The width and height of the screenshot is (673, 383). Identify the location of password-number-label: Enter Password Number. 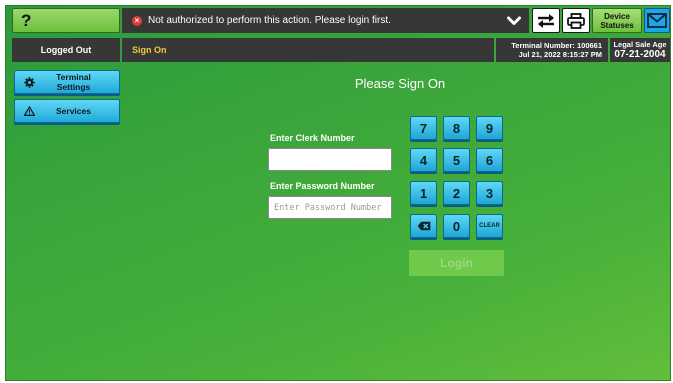
(322, 186).